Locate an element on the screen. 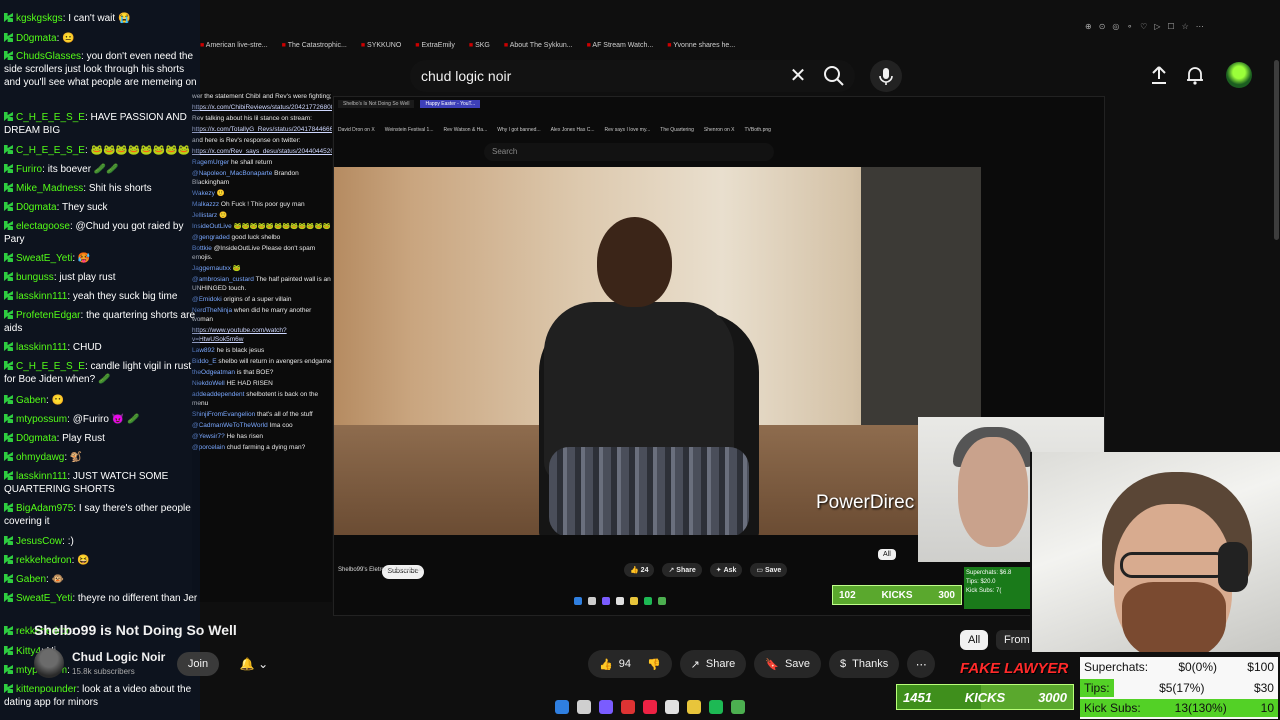 The width and height of the screenshot is (1280, 720). inner-tab: Shelbo's Is Not Doing So Well is located at coordinates (376, 104).